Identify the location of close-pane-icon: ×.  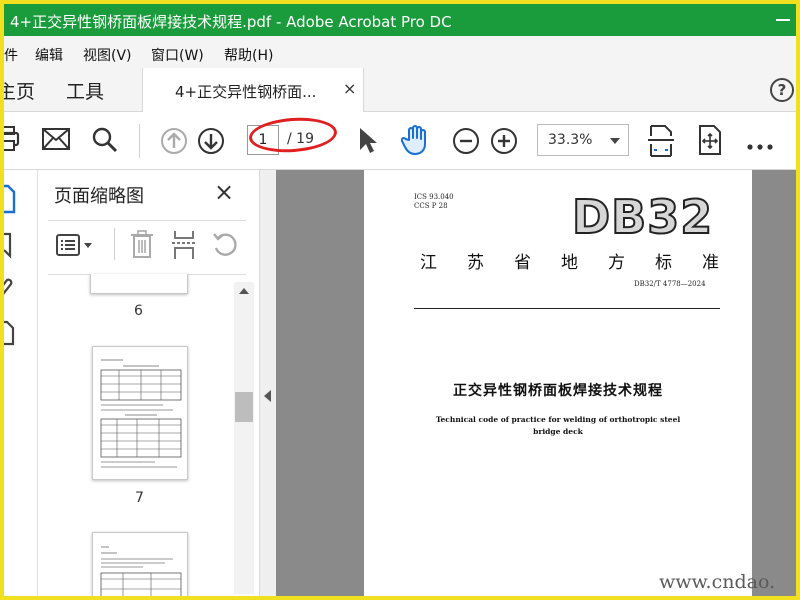
(224, 192).